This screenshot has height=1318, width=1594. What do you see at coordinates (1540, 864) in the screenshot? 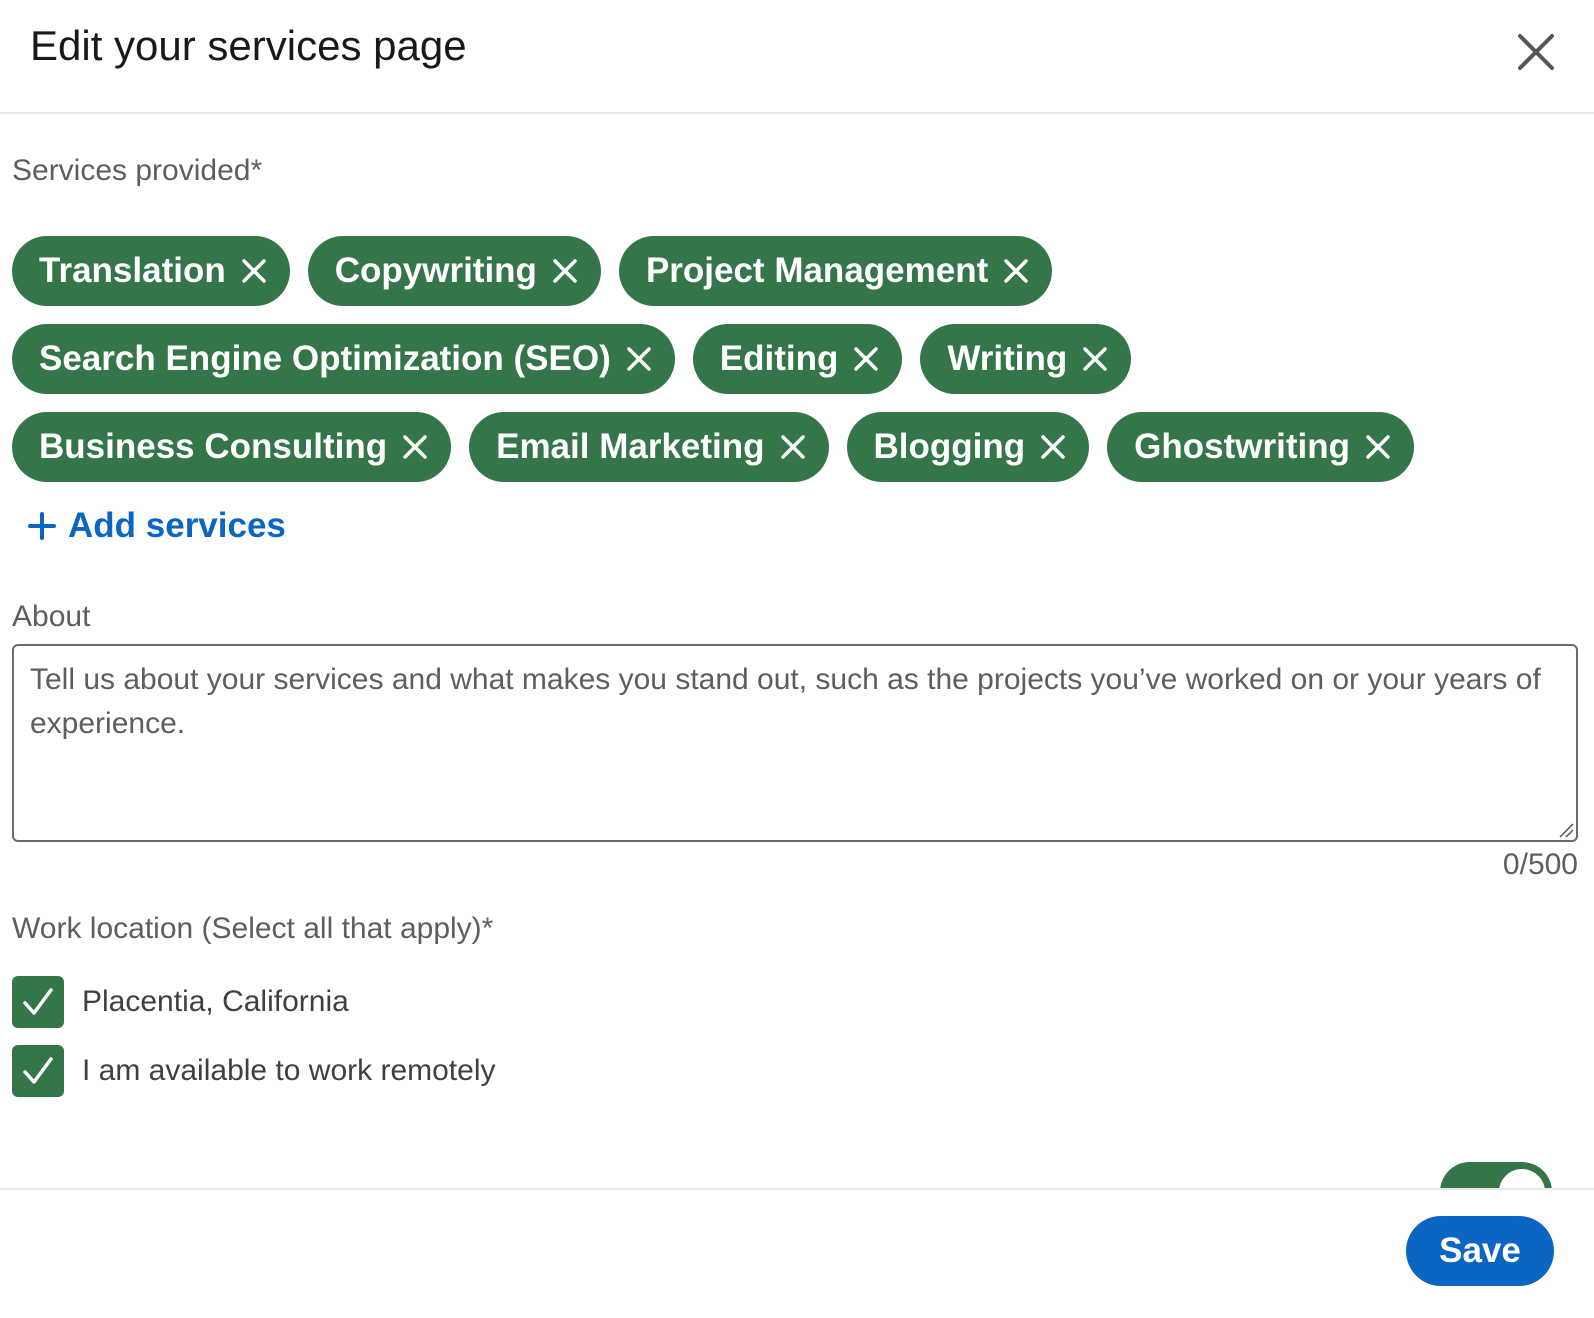
I see `about-char-counter: 0/500` at bounding box center [1540, 864].